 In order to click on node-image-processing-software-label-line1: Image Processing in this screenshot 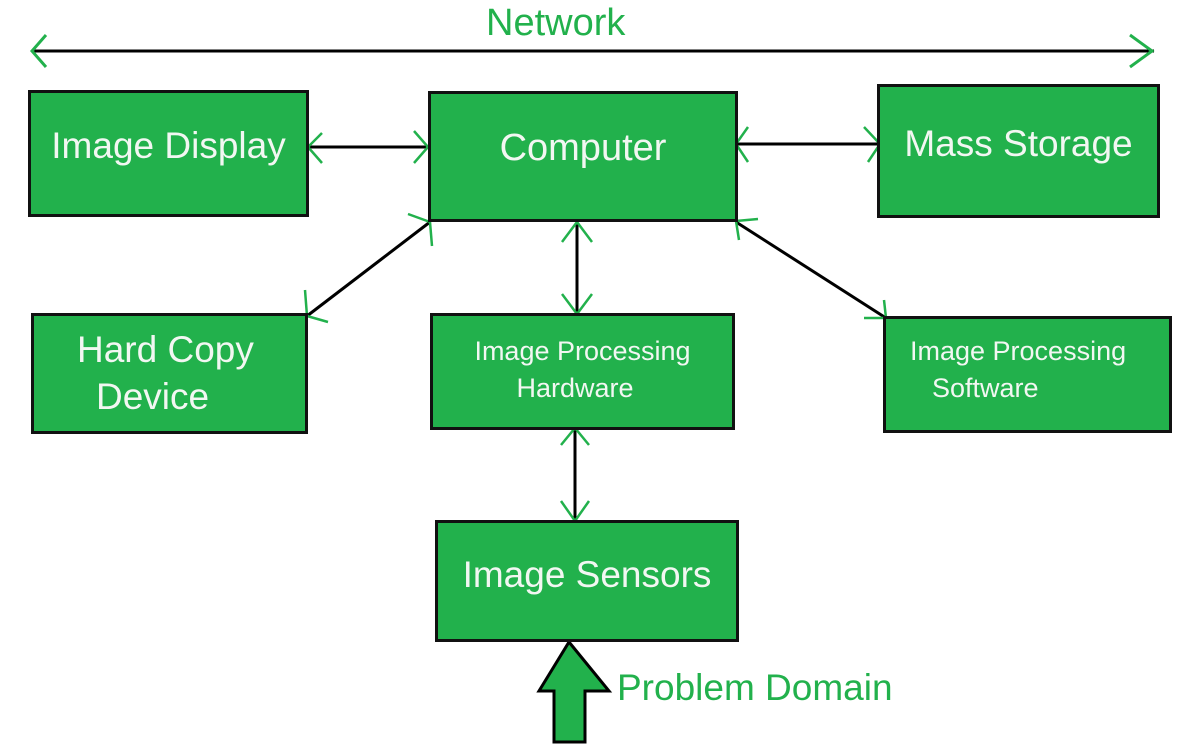, I will do `click(1018, 351)`.